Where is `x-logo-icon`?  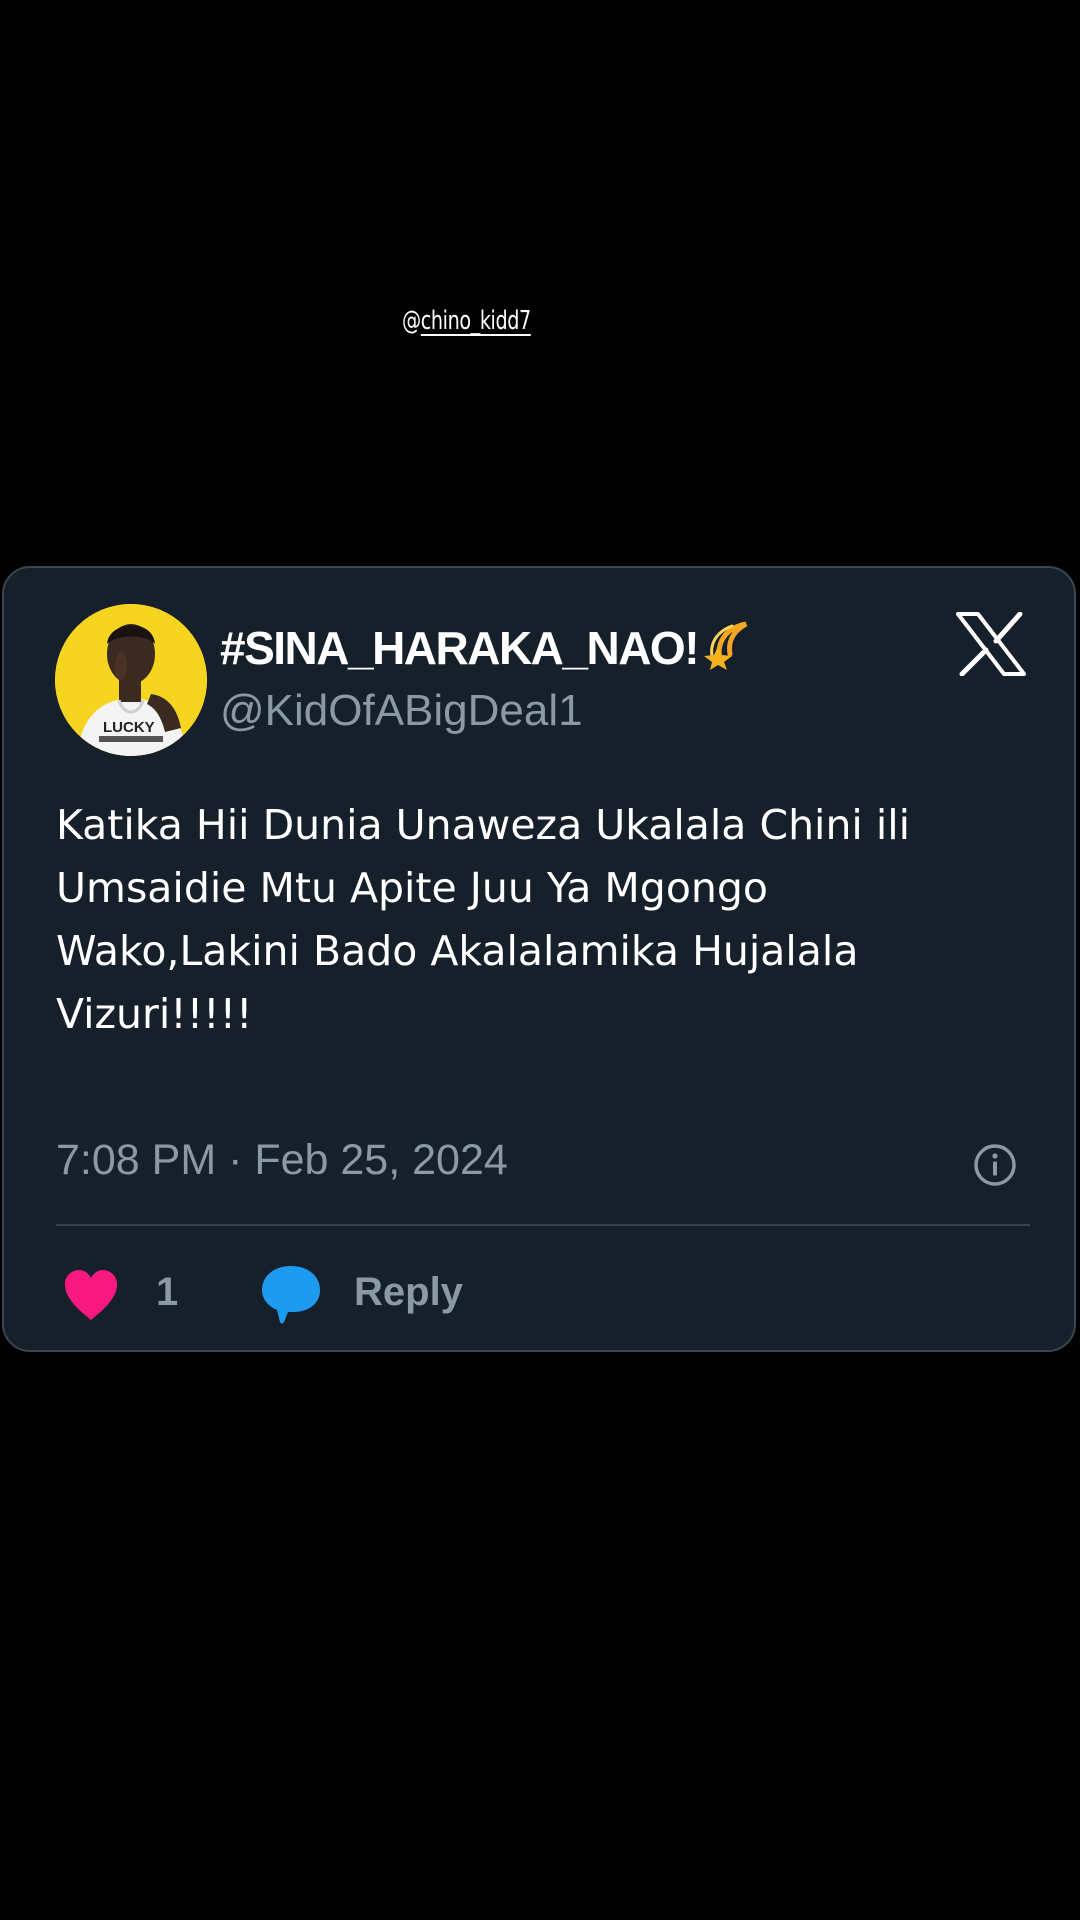 x-logo-icon is located at coordinates (991, 644).